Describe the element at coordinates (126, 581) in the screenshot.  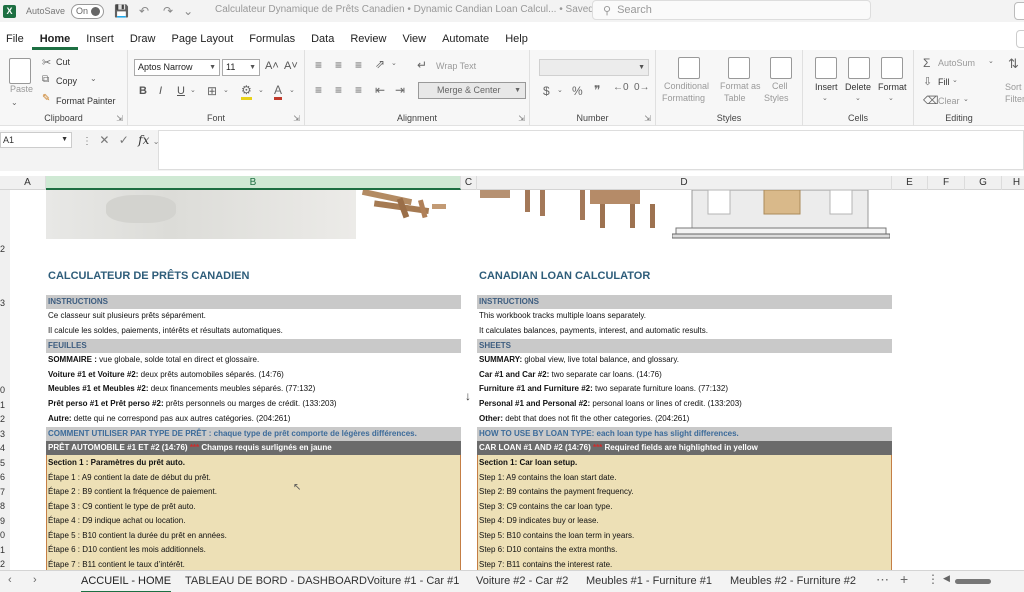
I see `sheet-tab-accueil-home: ACCUEIL - HOME` at that location.